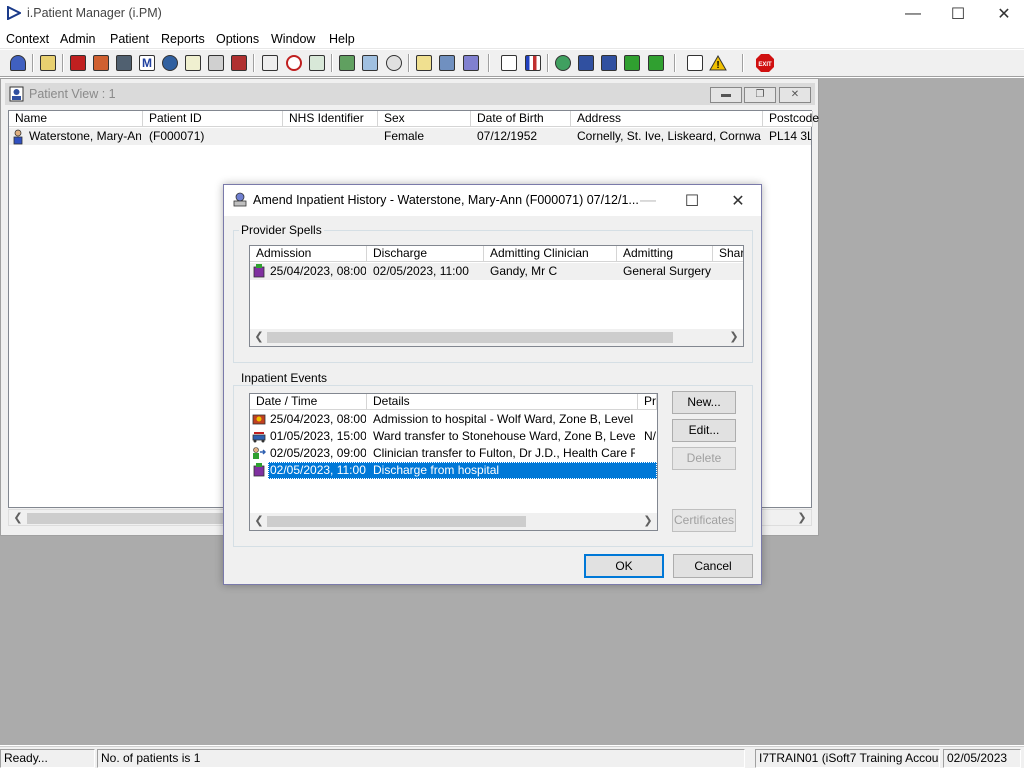  What do you see at coordinates (347, 63) in the screenshot?
I see `chart-icon` at bounding box center [347, 63].